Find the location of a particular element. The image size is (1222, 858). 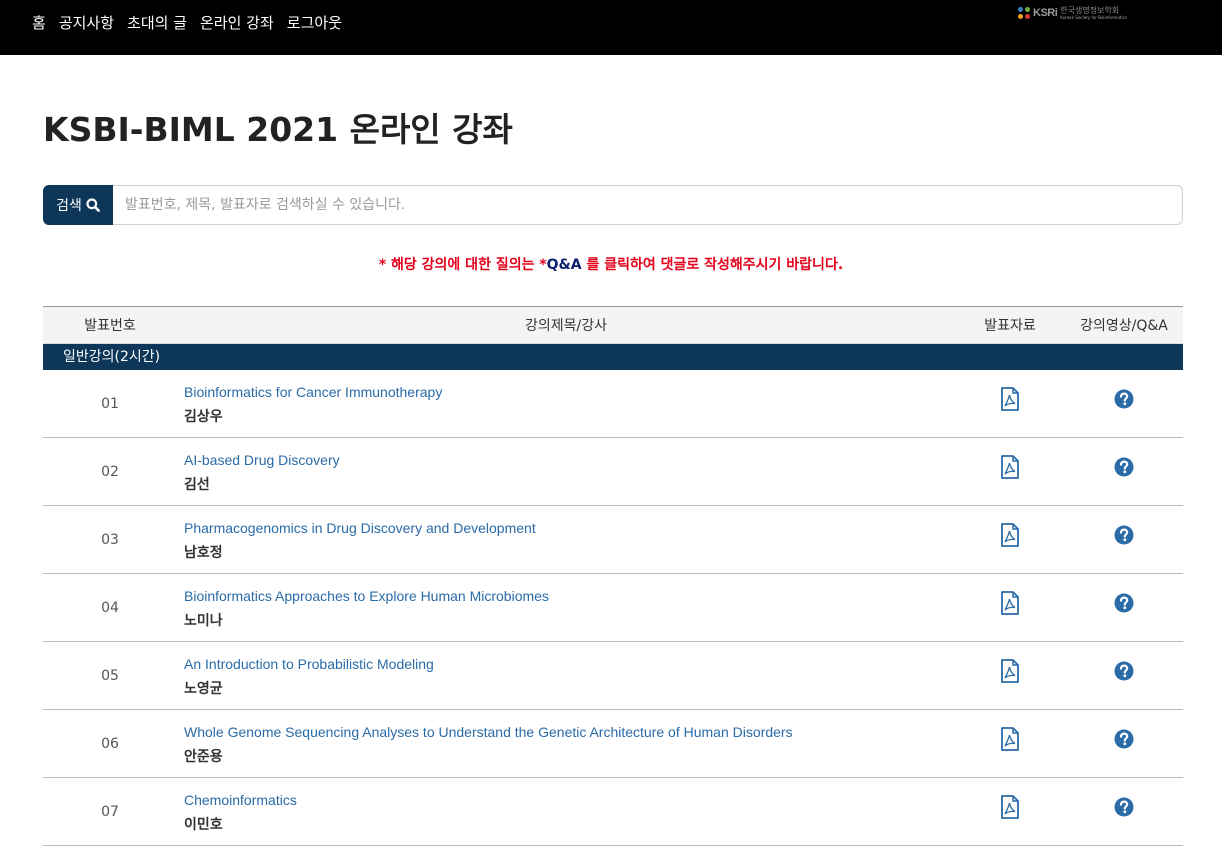

lecture-cell: Chemoinformatics 이민호 is located at coordinates (566, 811).